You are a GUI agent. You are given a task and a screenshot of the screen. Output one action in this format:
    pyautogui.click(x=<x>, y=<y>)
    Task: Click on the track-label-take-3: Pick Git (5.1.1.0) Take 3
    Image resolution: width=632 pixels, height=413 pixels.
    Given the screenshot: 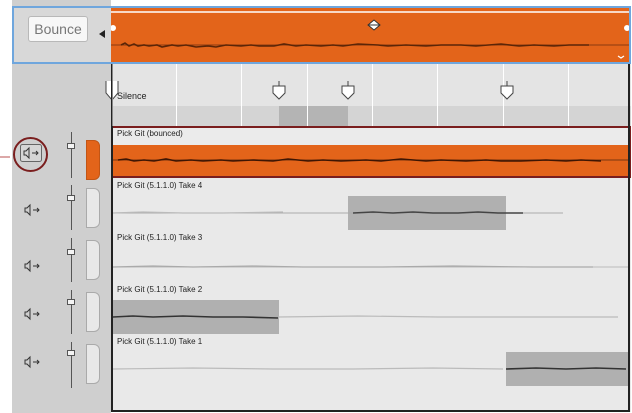 What is the action you would take?
    pyautogui.click(x=160, y=237)
    